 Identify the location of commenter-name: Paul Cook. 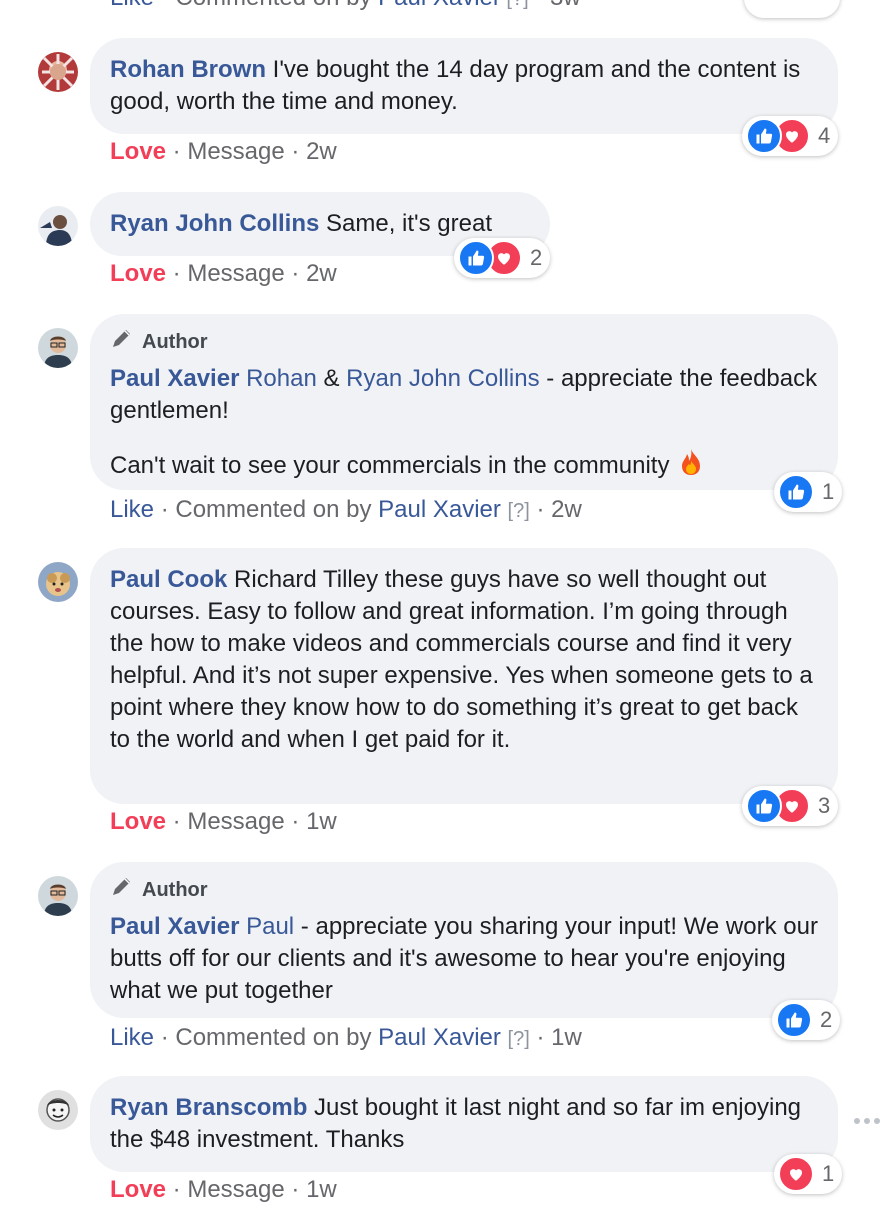
(168, 579).